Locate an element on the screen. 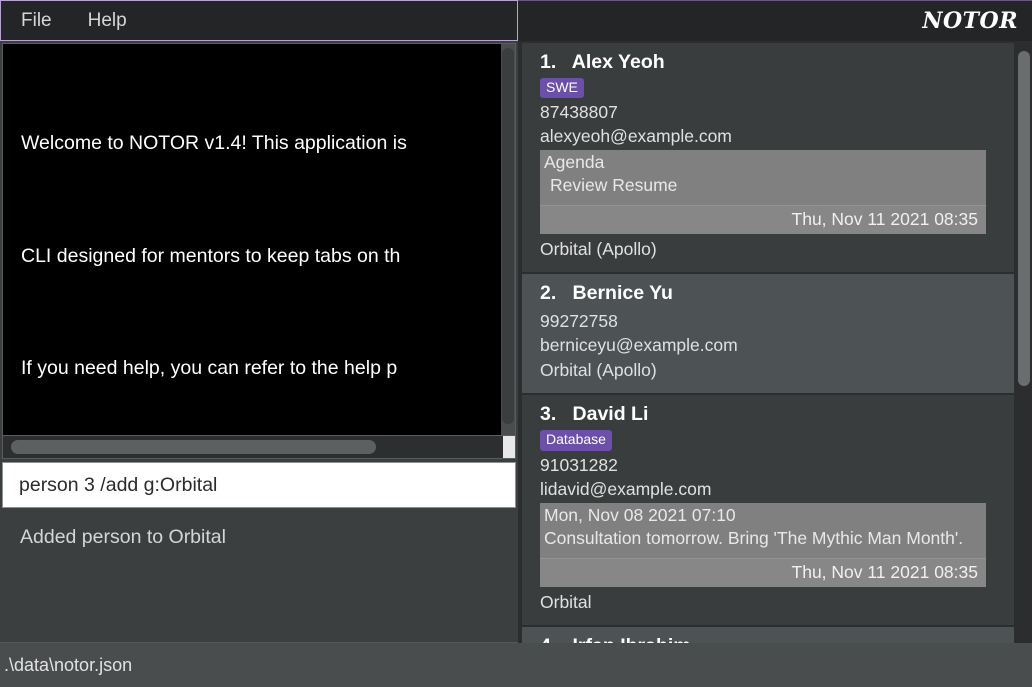 The width and height of the screenshot is (1032, 687). status-bar: .\data\notor.json is located at coordinates (516, 665).